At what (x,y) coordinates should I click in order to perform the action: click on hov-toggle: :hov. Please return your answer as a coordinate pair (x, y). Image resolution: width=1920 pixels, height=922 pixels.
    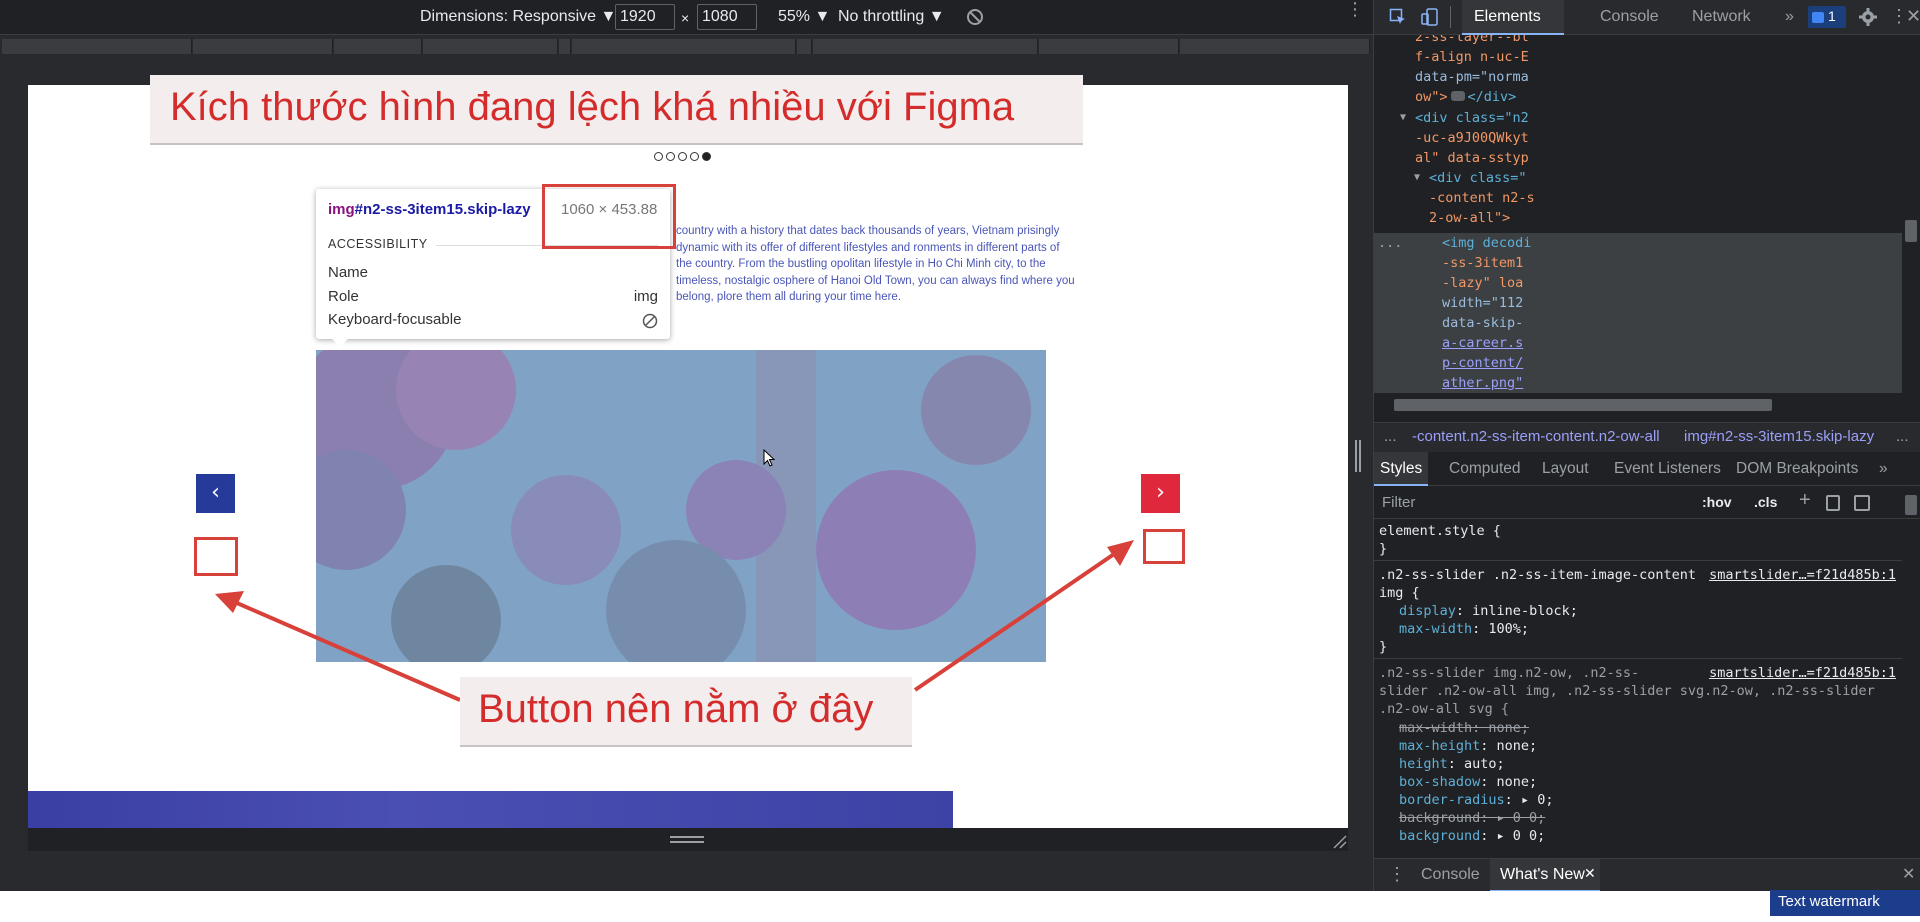
    Looking at the image, I should click on (1717, 502).